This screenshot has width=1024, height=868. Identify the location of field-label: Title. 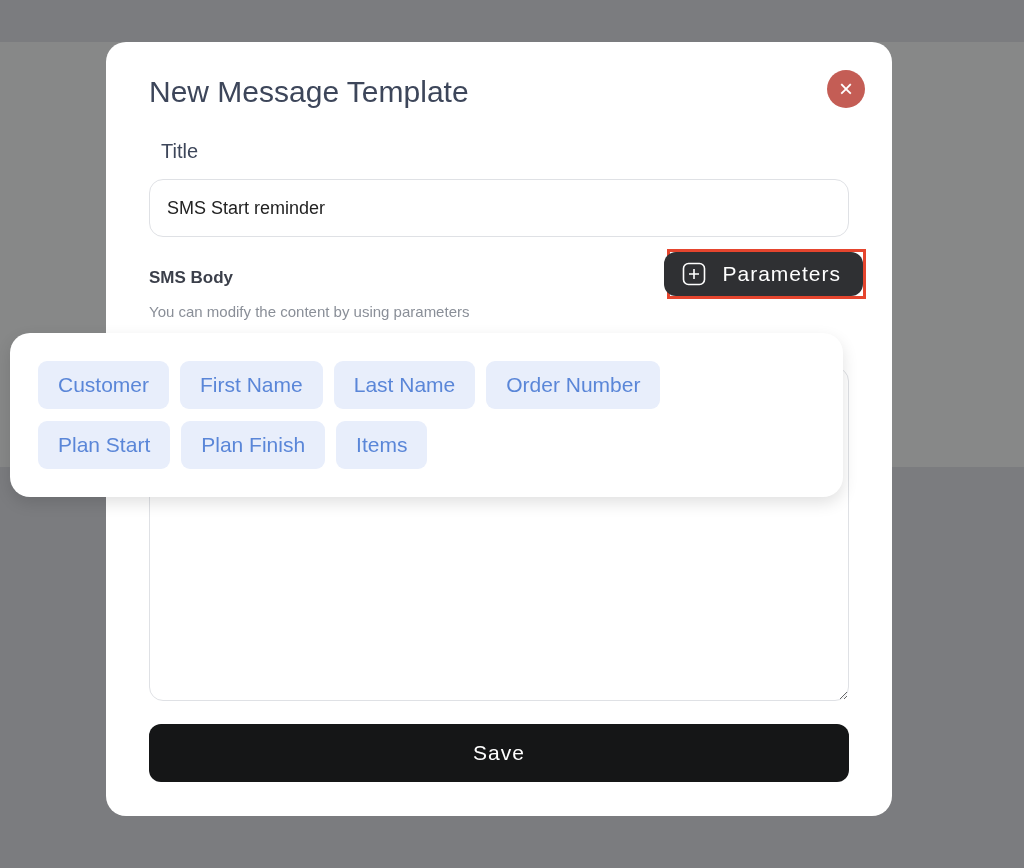
(180, 151).